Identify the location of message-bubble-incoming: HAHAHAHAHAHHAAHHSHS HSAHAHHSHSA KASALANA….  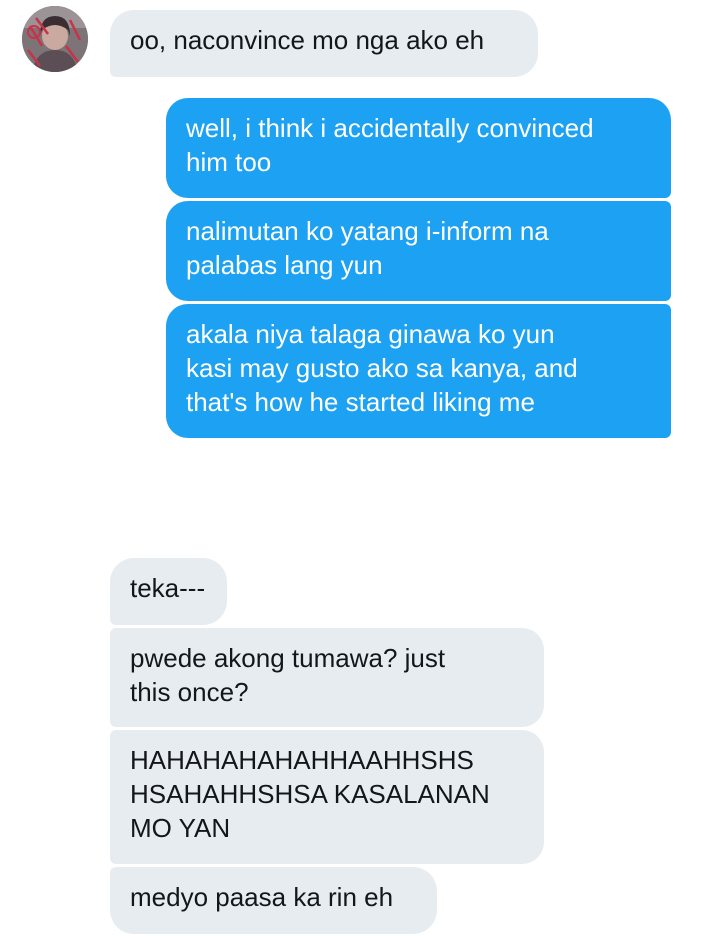
(327, 797).